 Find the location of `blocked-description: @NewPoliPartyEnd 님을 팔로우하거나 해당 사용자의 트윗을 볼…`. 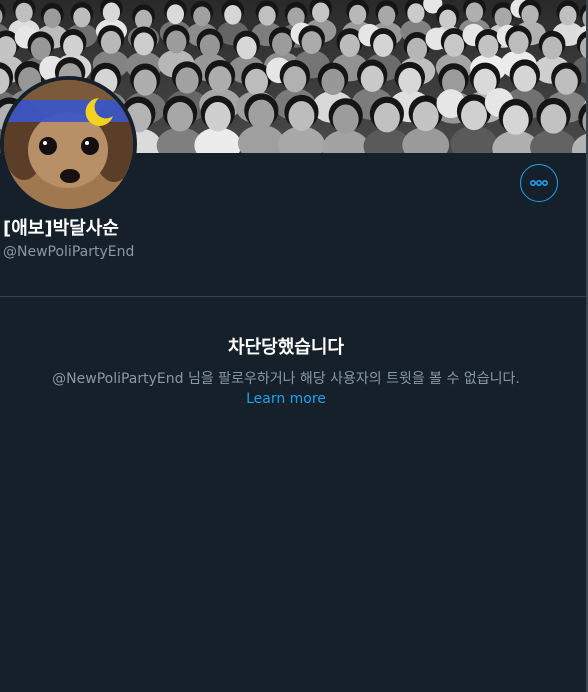

blocked-description: @NewPoliPartyEnd 님을 팔로우하거나 해당 사용자의 트윗을 볼… is located at coordinates (286, 379).